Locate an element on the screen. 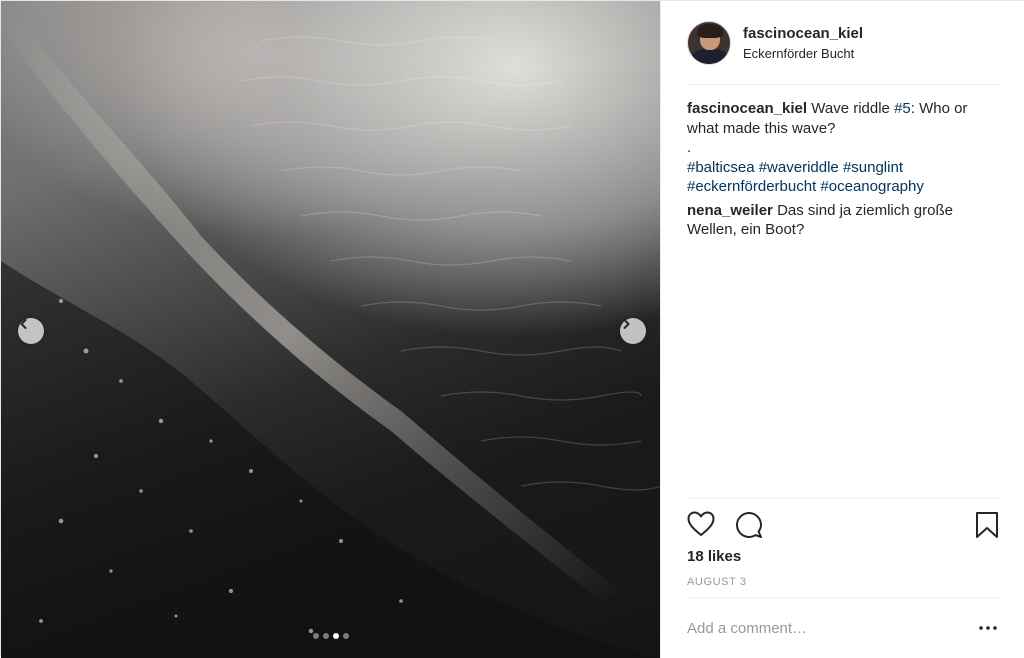 The image size is (1024, 658). comment-button is located at coordinates (749, 527).